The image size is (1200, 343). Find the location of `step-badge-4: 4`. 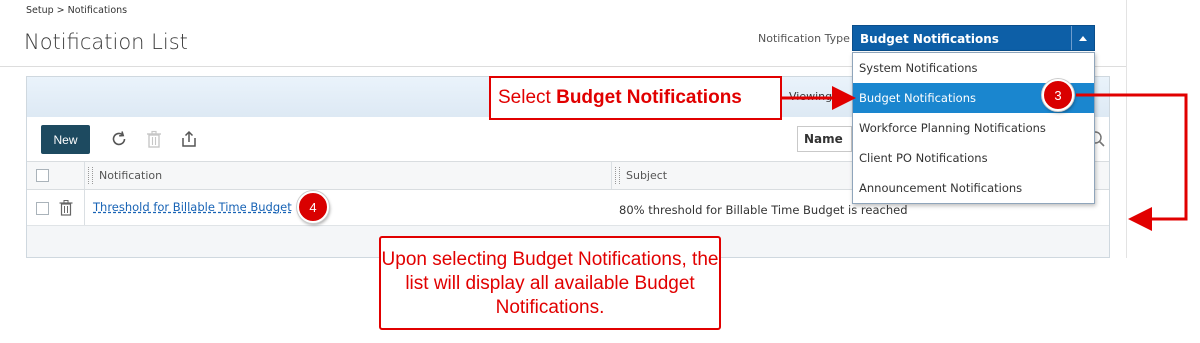

step-badge-4: 4 is located at coordinates (313, 207).